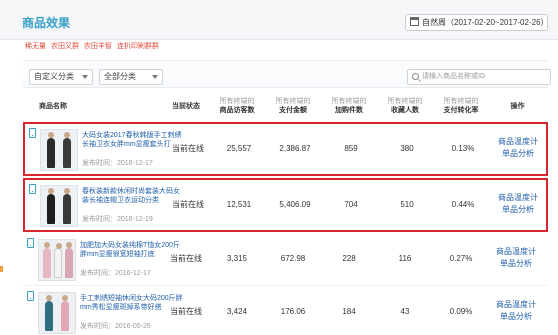 Image resolution: width=558 pixels, height=335 pixels. Describe the element at coordinates (453, 76) in the screenshot. I see `search-placeholder: 请输入商品名称或ID` at that location.